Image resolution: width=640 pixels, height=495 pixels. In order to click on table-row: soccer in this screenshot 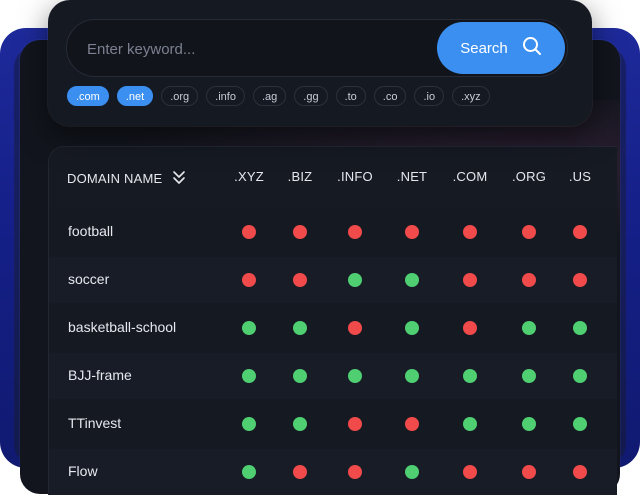, I will do `click(333, 280)`.